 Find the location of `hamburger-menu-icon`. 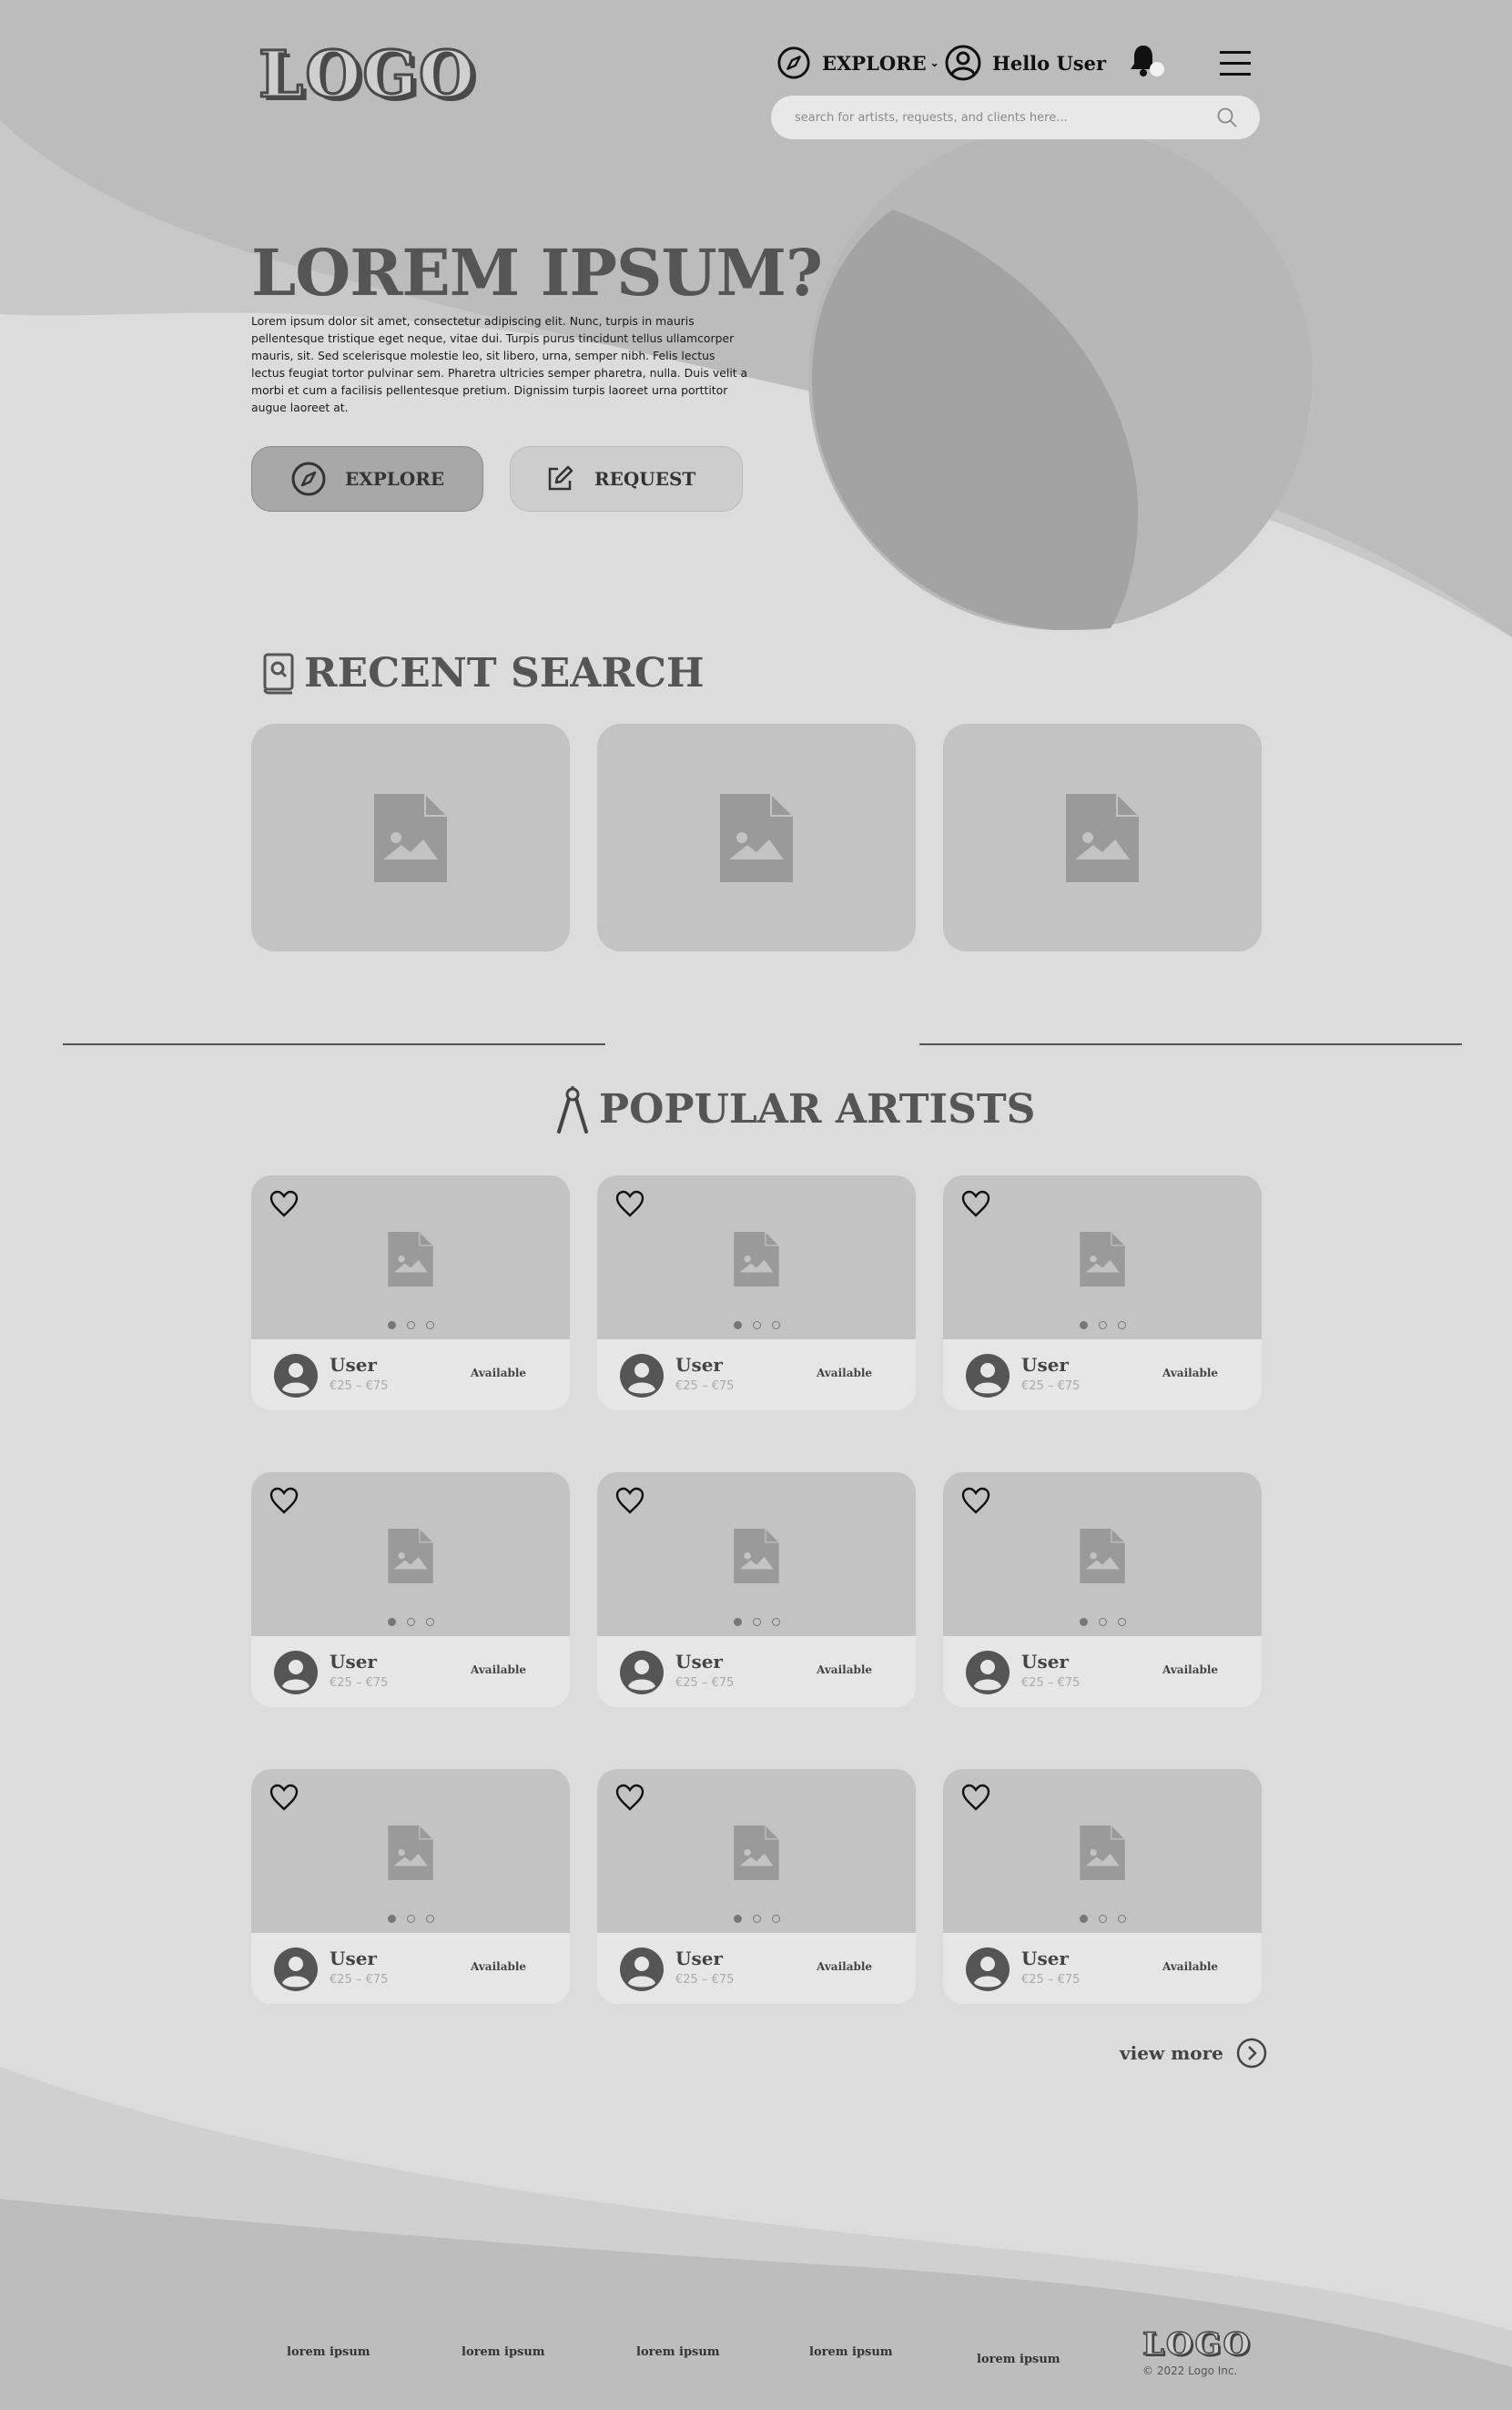

hamburger-menu-icon is located at coordinates (1236, 64).